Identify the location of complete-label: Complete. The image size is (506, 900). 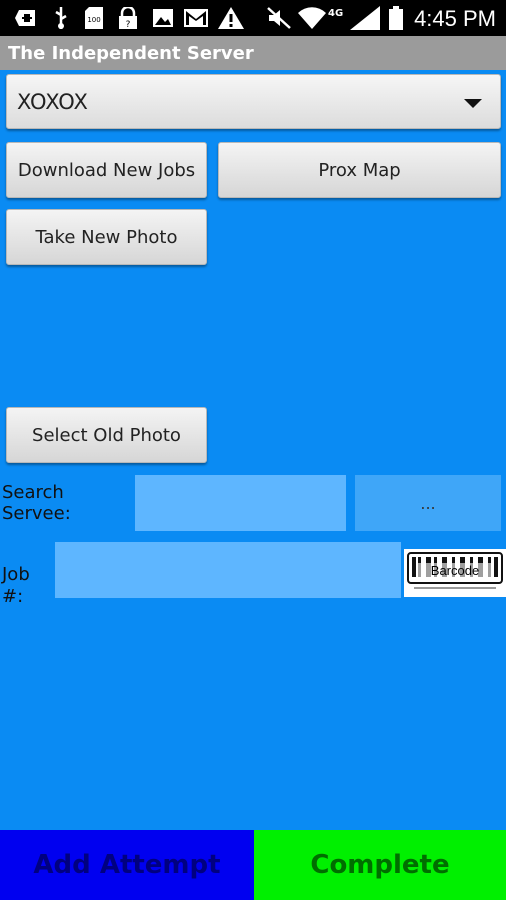
(380, 865).